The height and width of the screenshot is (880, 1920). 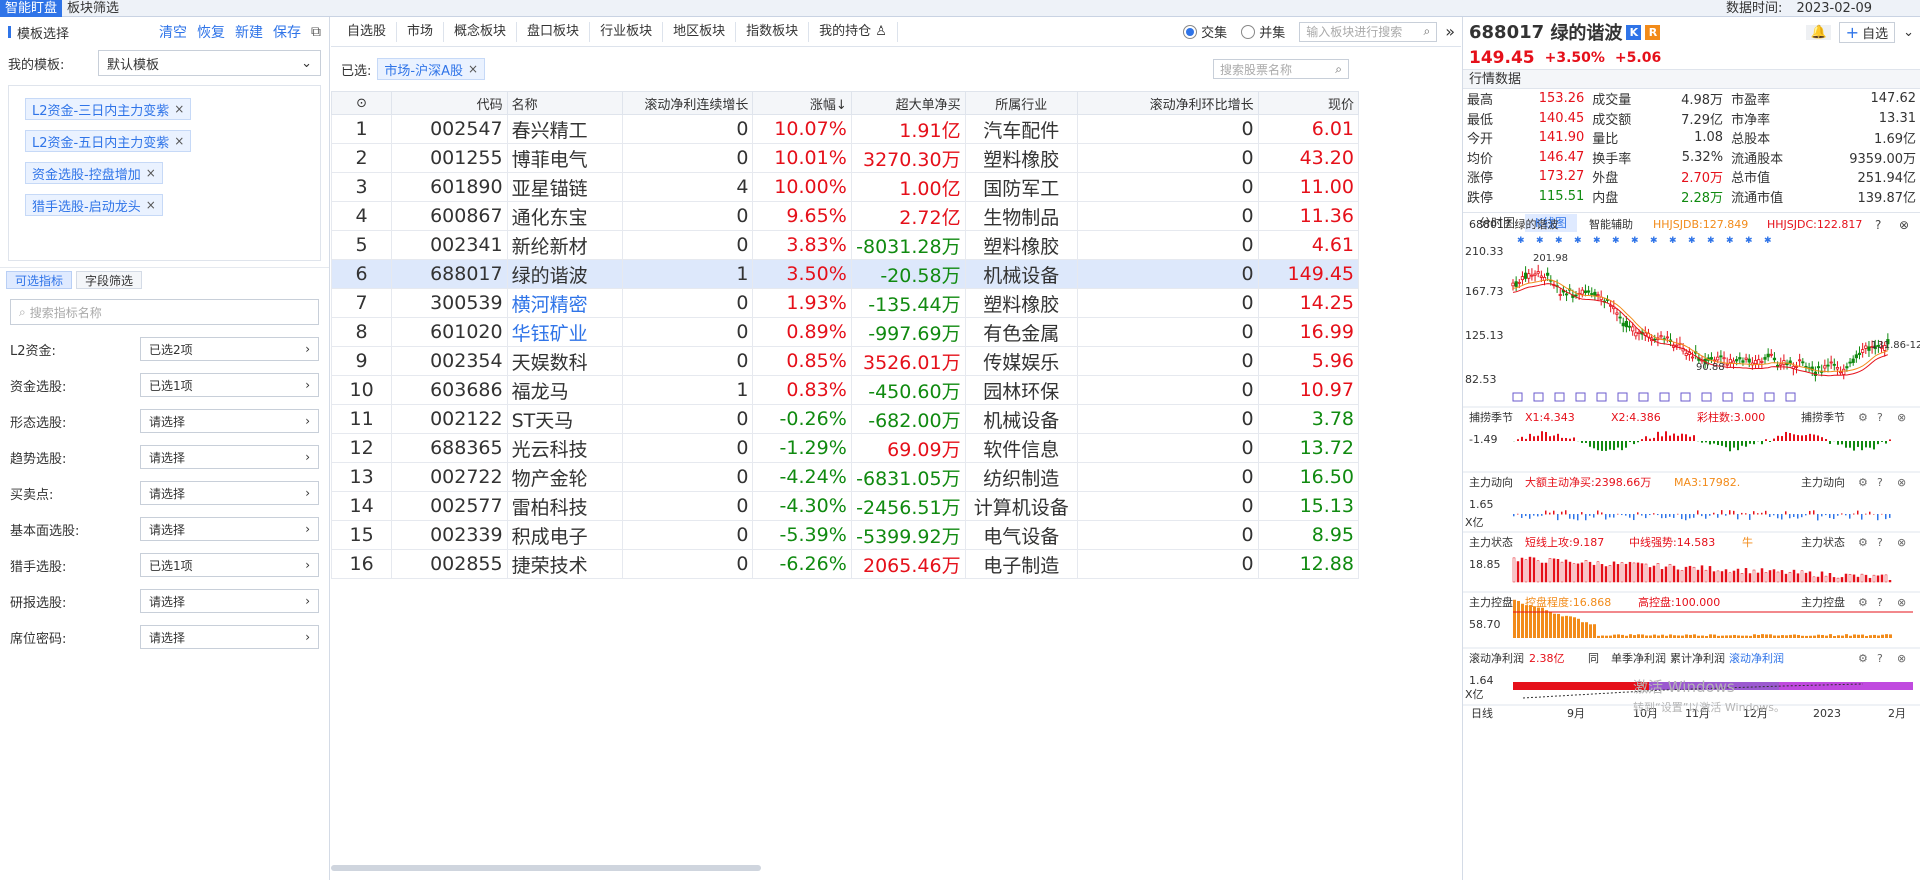 What do you see at coordinates (845, 129) in the screenshot?
I see `table-row: 1 002547 春兴精工 0 10.07% 1.91亿 汽车配件 0 6.01` at bounding box center [845, 129].